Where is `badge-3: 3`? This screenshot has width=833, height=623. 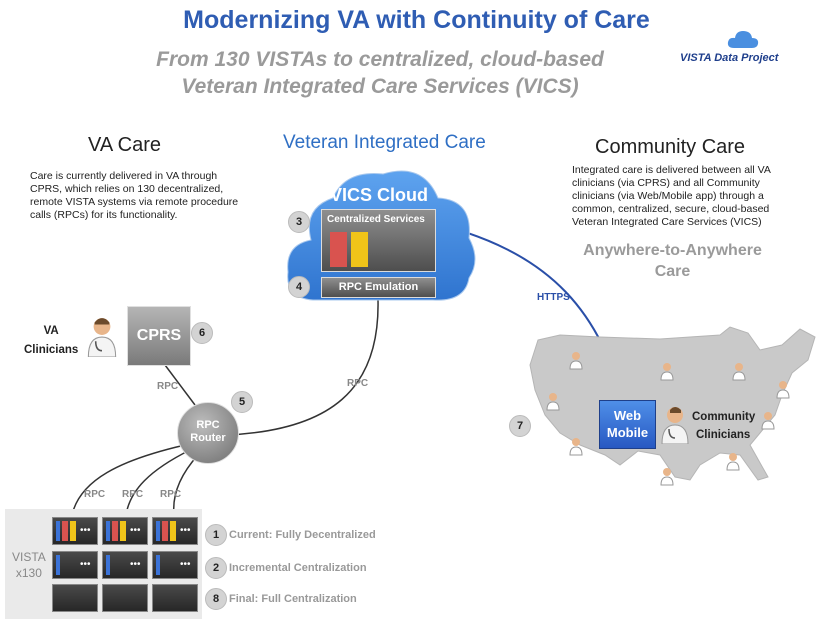 badge-3: 3 is located at coordinates (299, 222).